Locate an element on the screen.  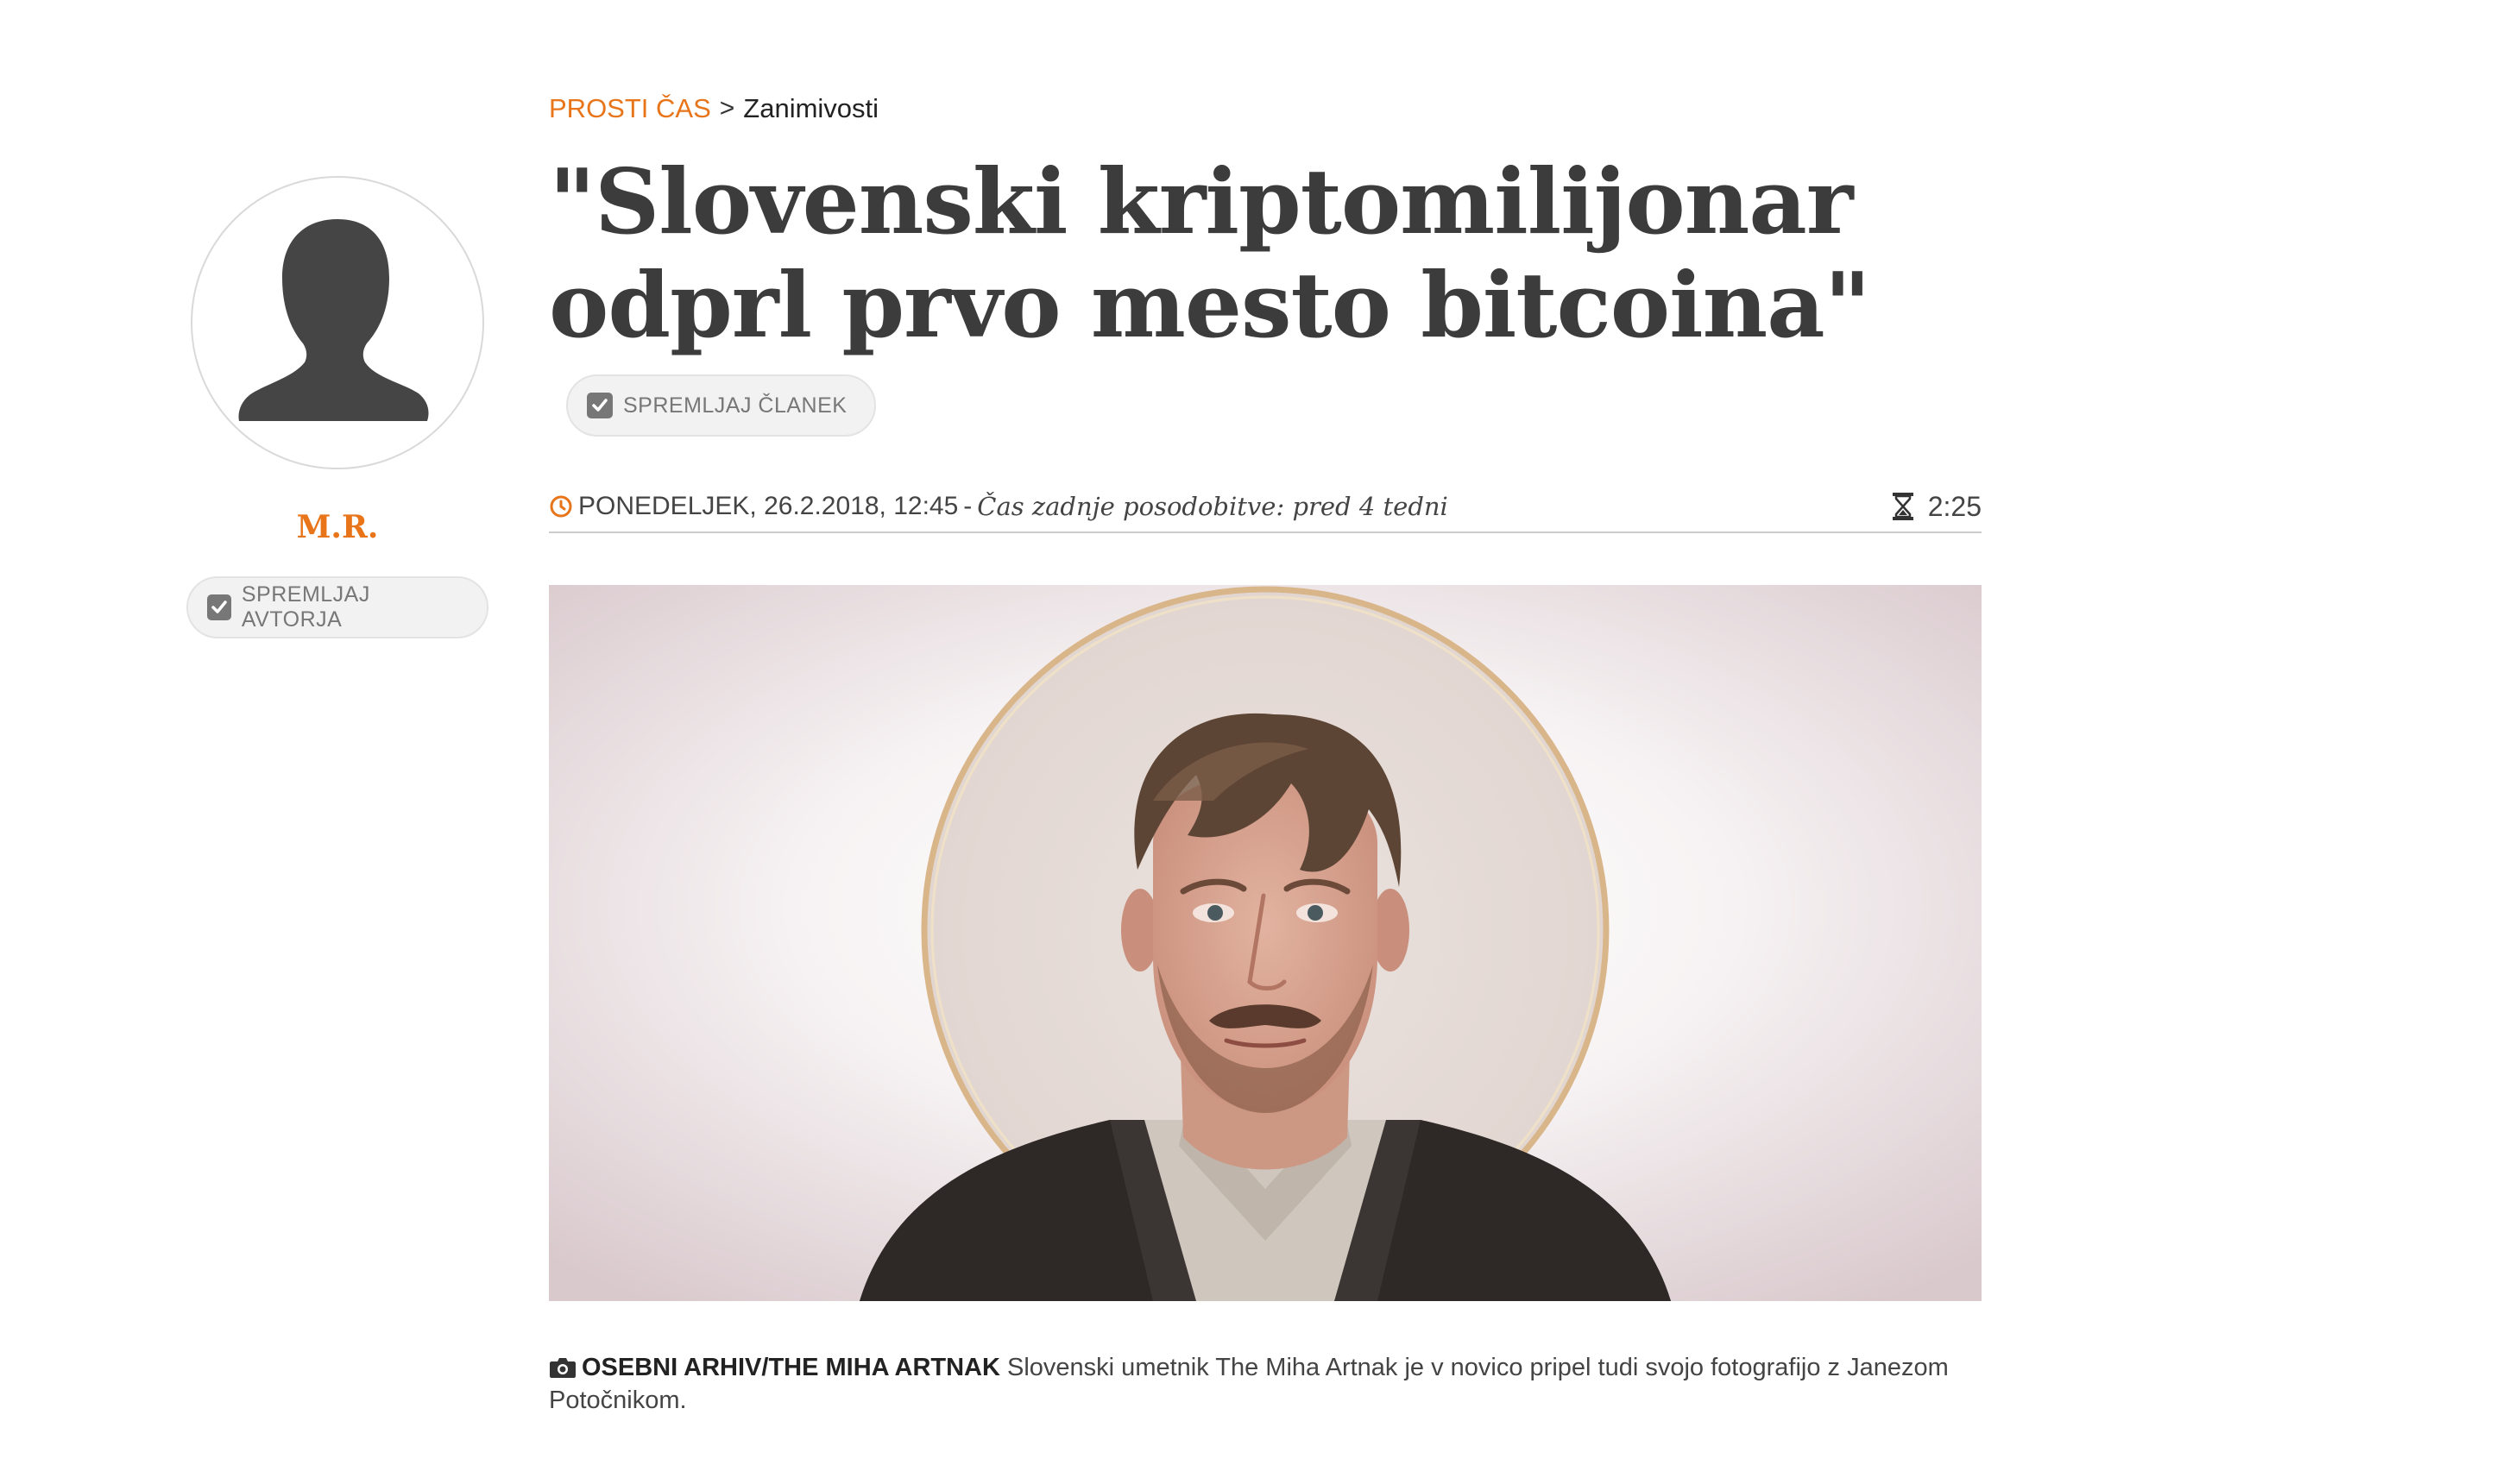
article-title-line-1: "Slovenski kriptomilijonar is located at coordinates (1201, 201).